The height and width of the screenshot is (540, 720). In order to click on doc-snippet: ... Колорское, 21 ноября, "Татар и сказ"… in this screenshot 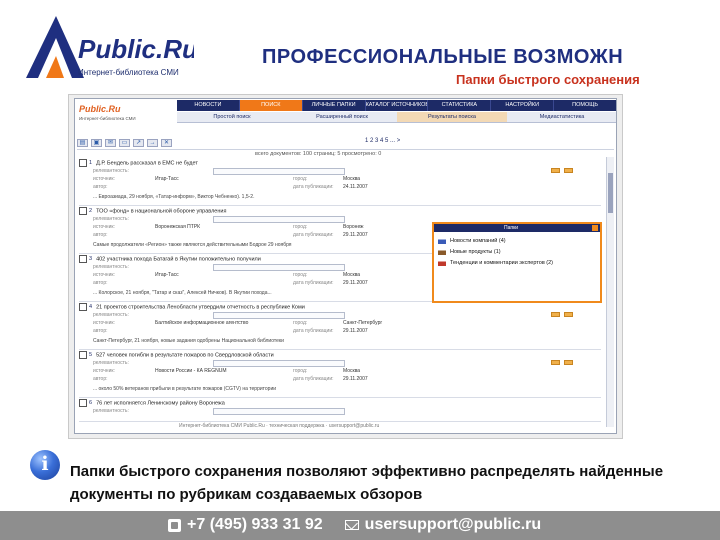, I will do `click(182, 293)`.